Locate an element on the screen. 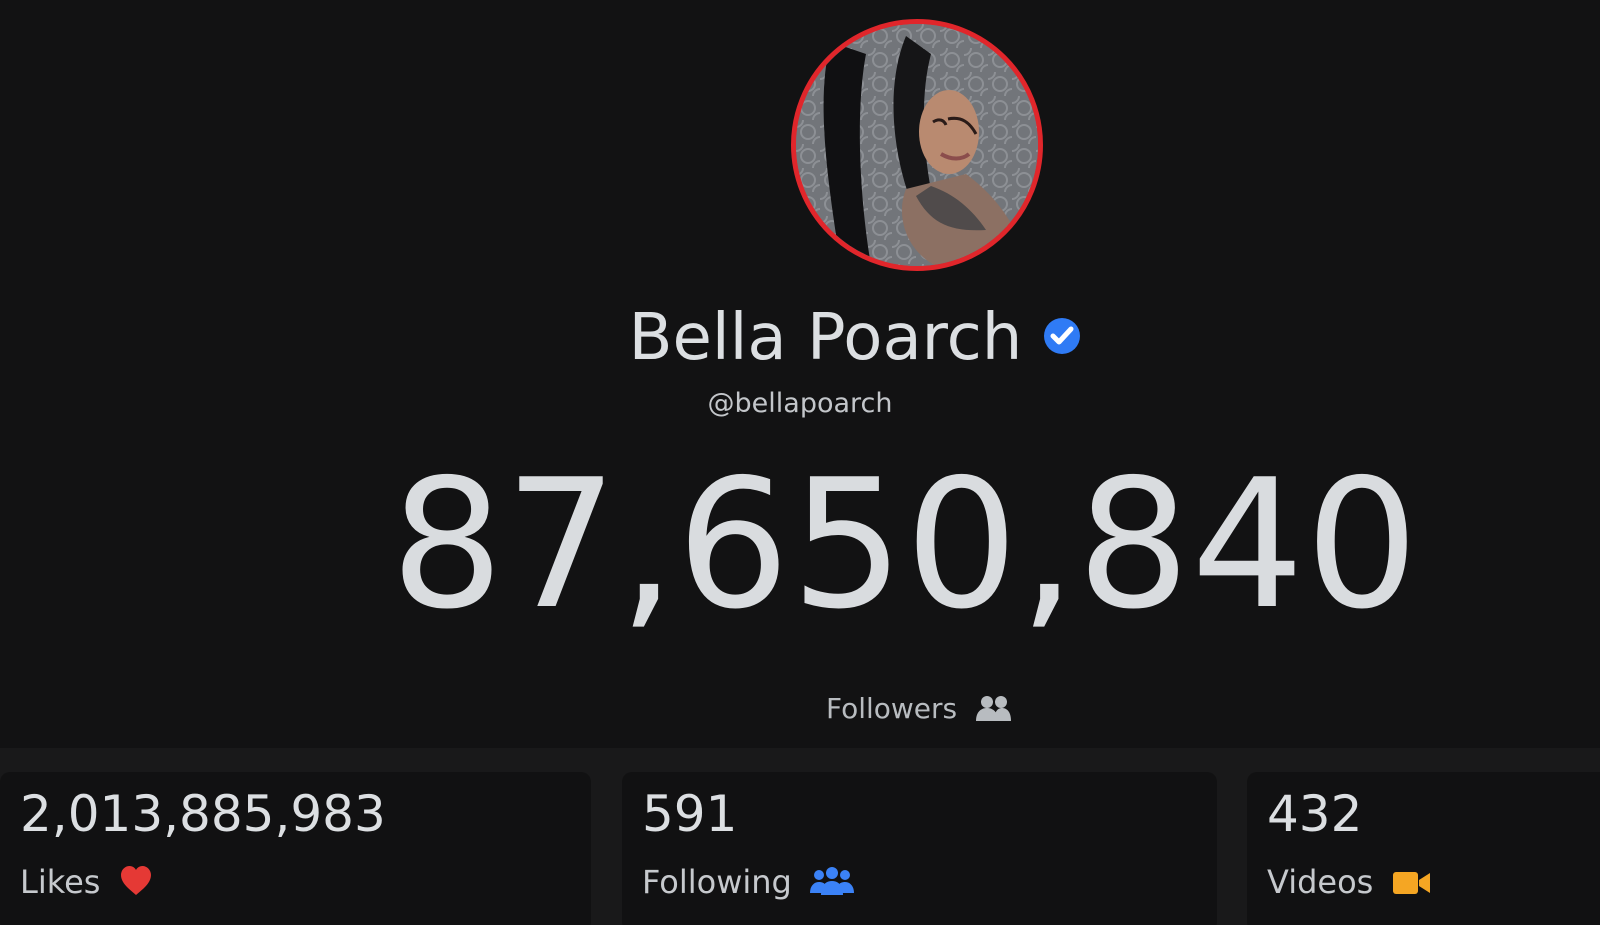 The image size is (1600, 925). followers-label-row: Followers is located at coordinates (800, 708).